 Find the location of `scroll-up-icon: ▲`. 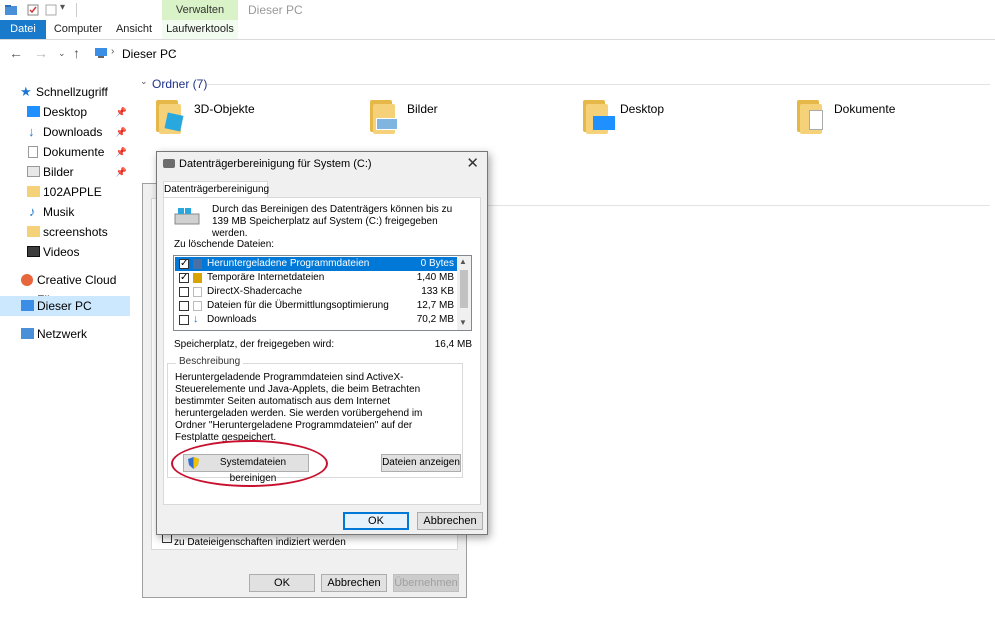

scroll-up-icon: ▲ is located at coordinates (463, 261).